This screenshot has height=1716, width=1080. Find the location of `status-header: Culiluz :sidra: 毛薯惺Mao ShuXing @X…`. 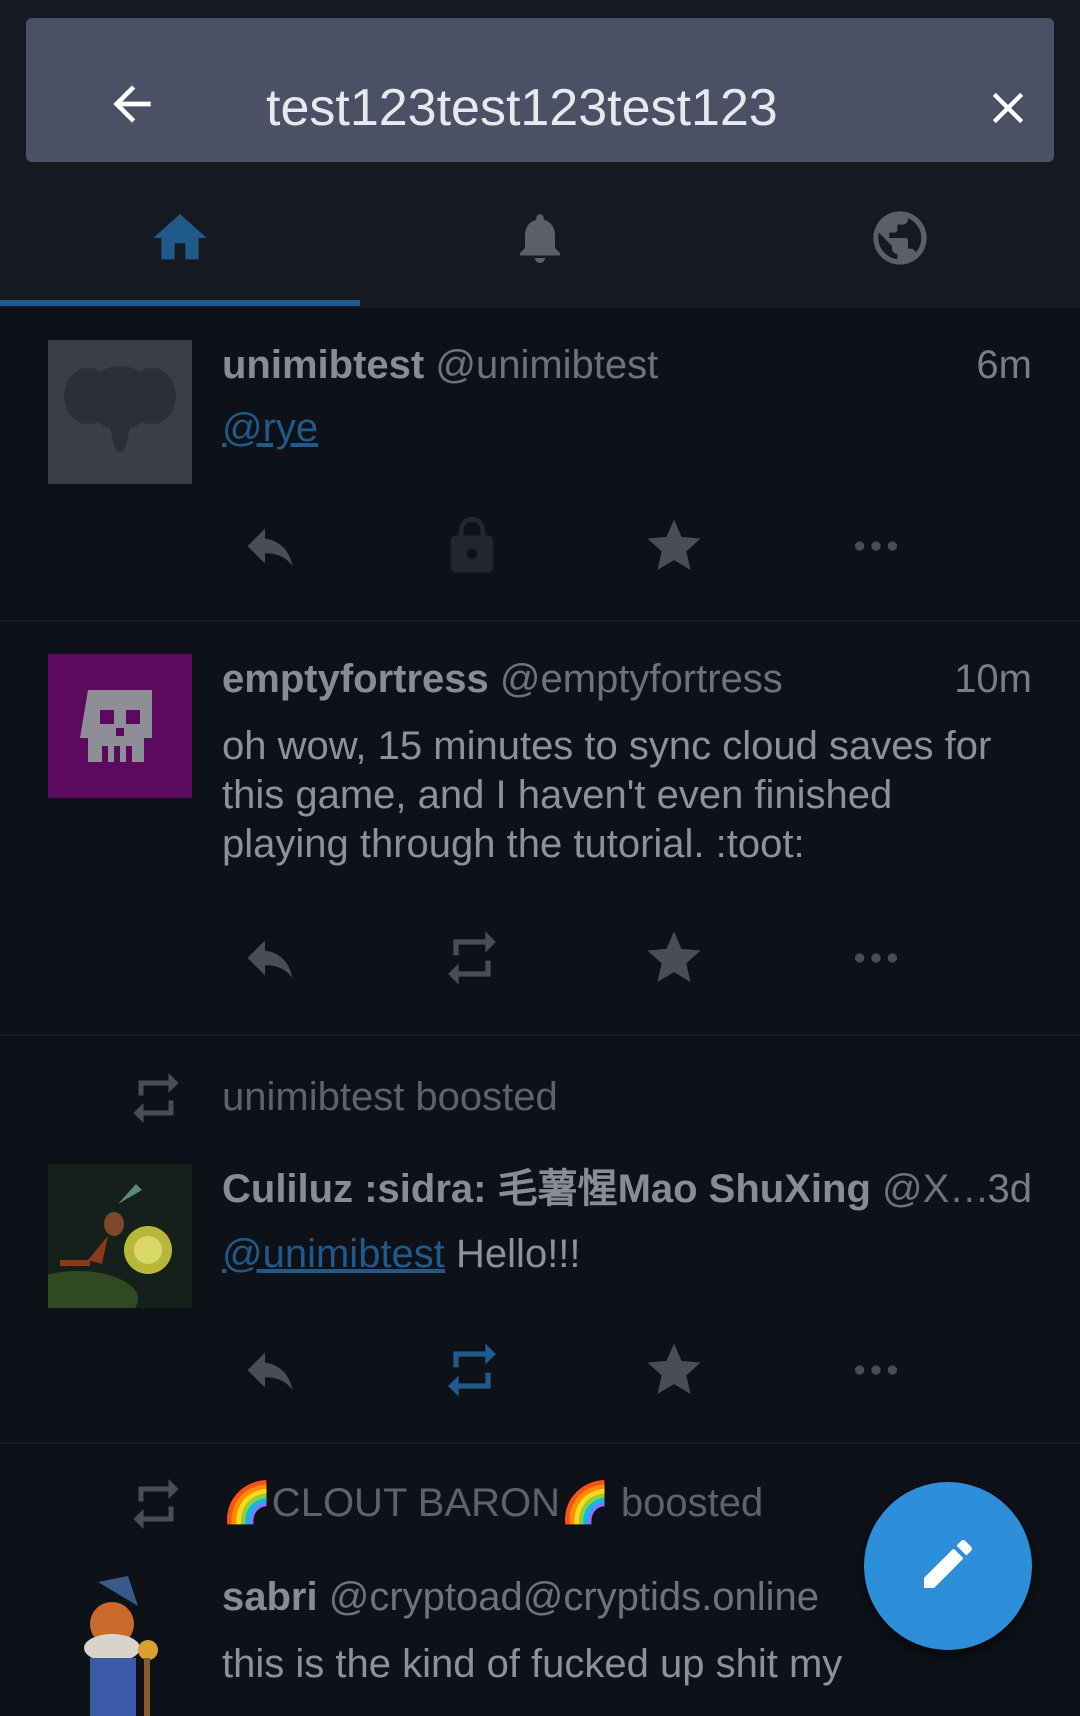

status-header: Culiluz :sidra: 毛薯惺Mao ShuXing @X… is located at coordinates (605, 1189).